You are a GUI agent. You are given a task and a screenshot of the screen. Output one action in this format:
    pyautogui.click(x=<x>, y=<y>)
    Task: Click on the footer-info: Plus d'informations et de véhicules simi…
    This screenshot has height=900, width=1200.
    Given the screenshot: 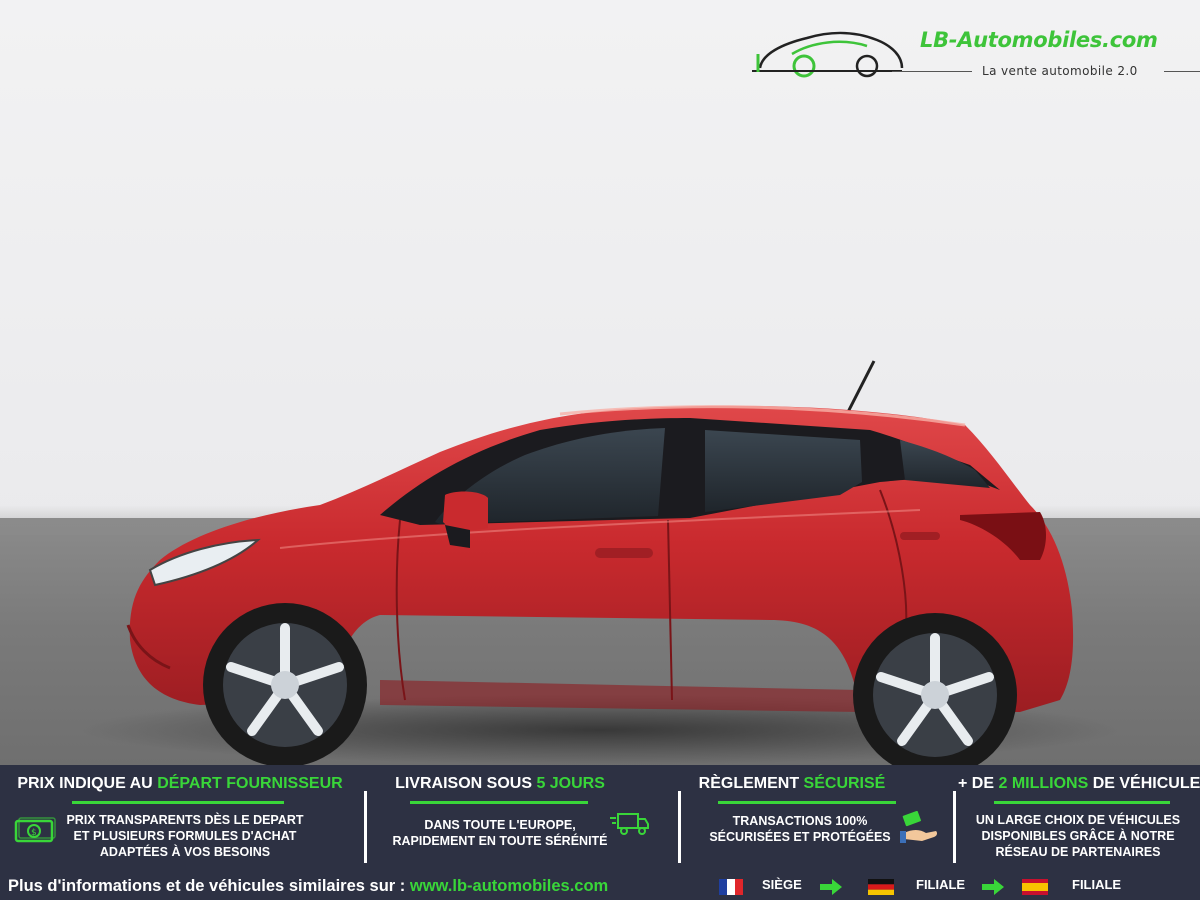 What is the action you would take?
    pyautogui.click(x=308, y=886)
    